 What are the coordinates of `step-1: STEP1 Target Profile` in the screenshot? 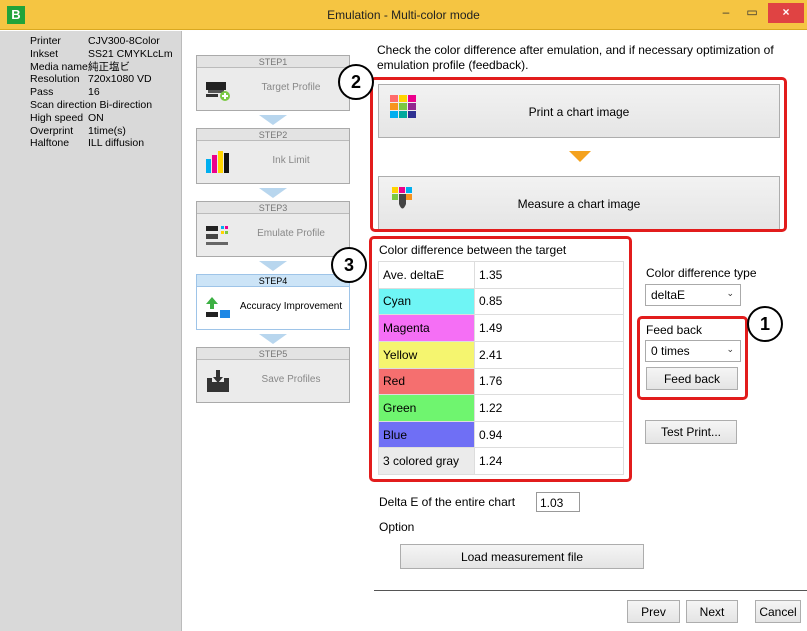 It's located at (273, 83).